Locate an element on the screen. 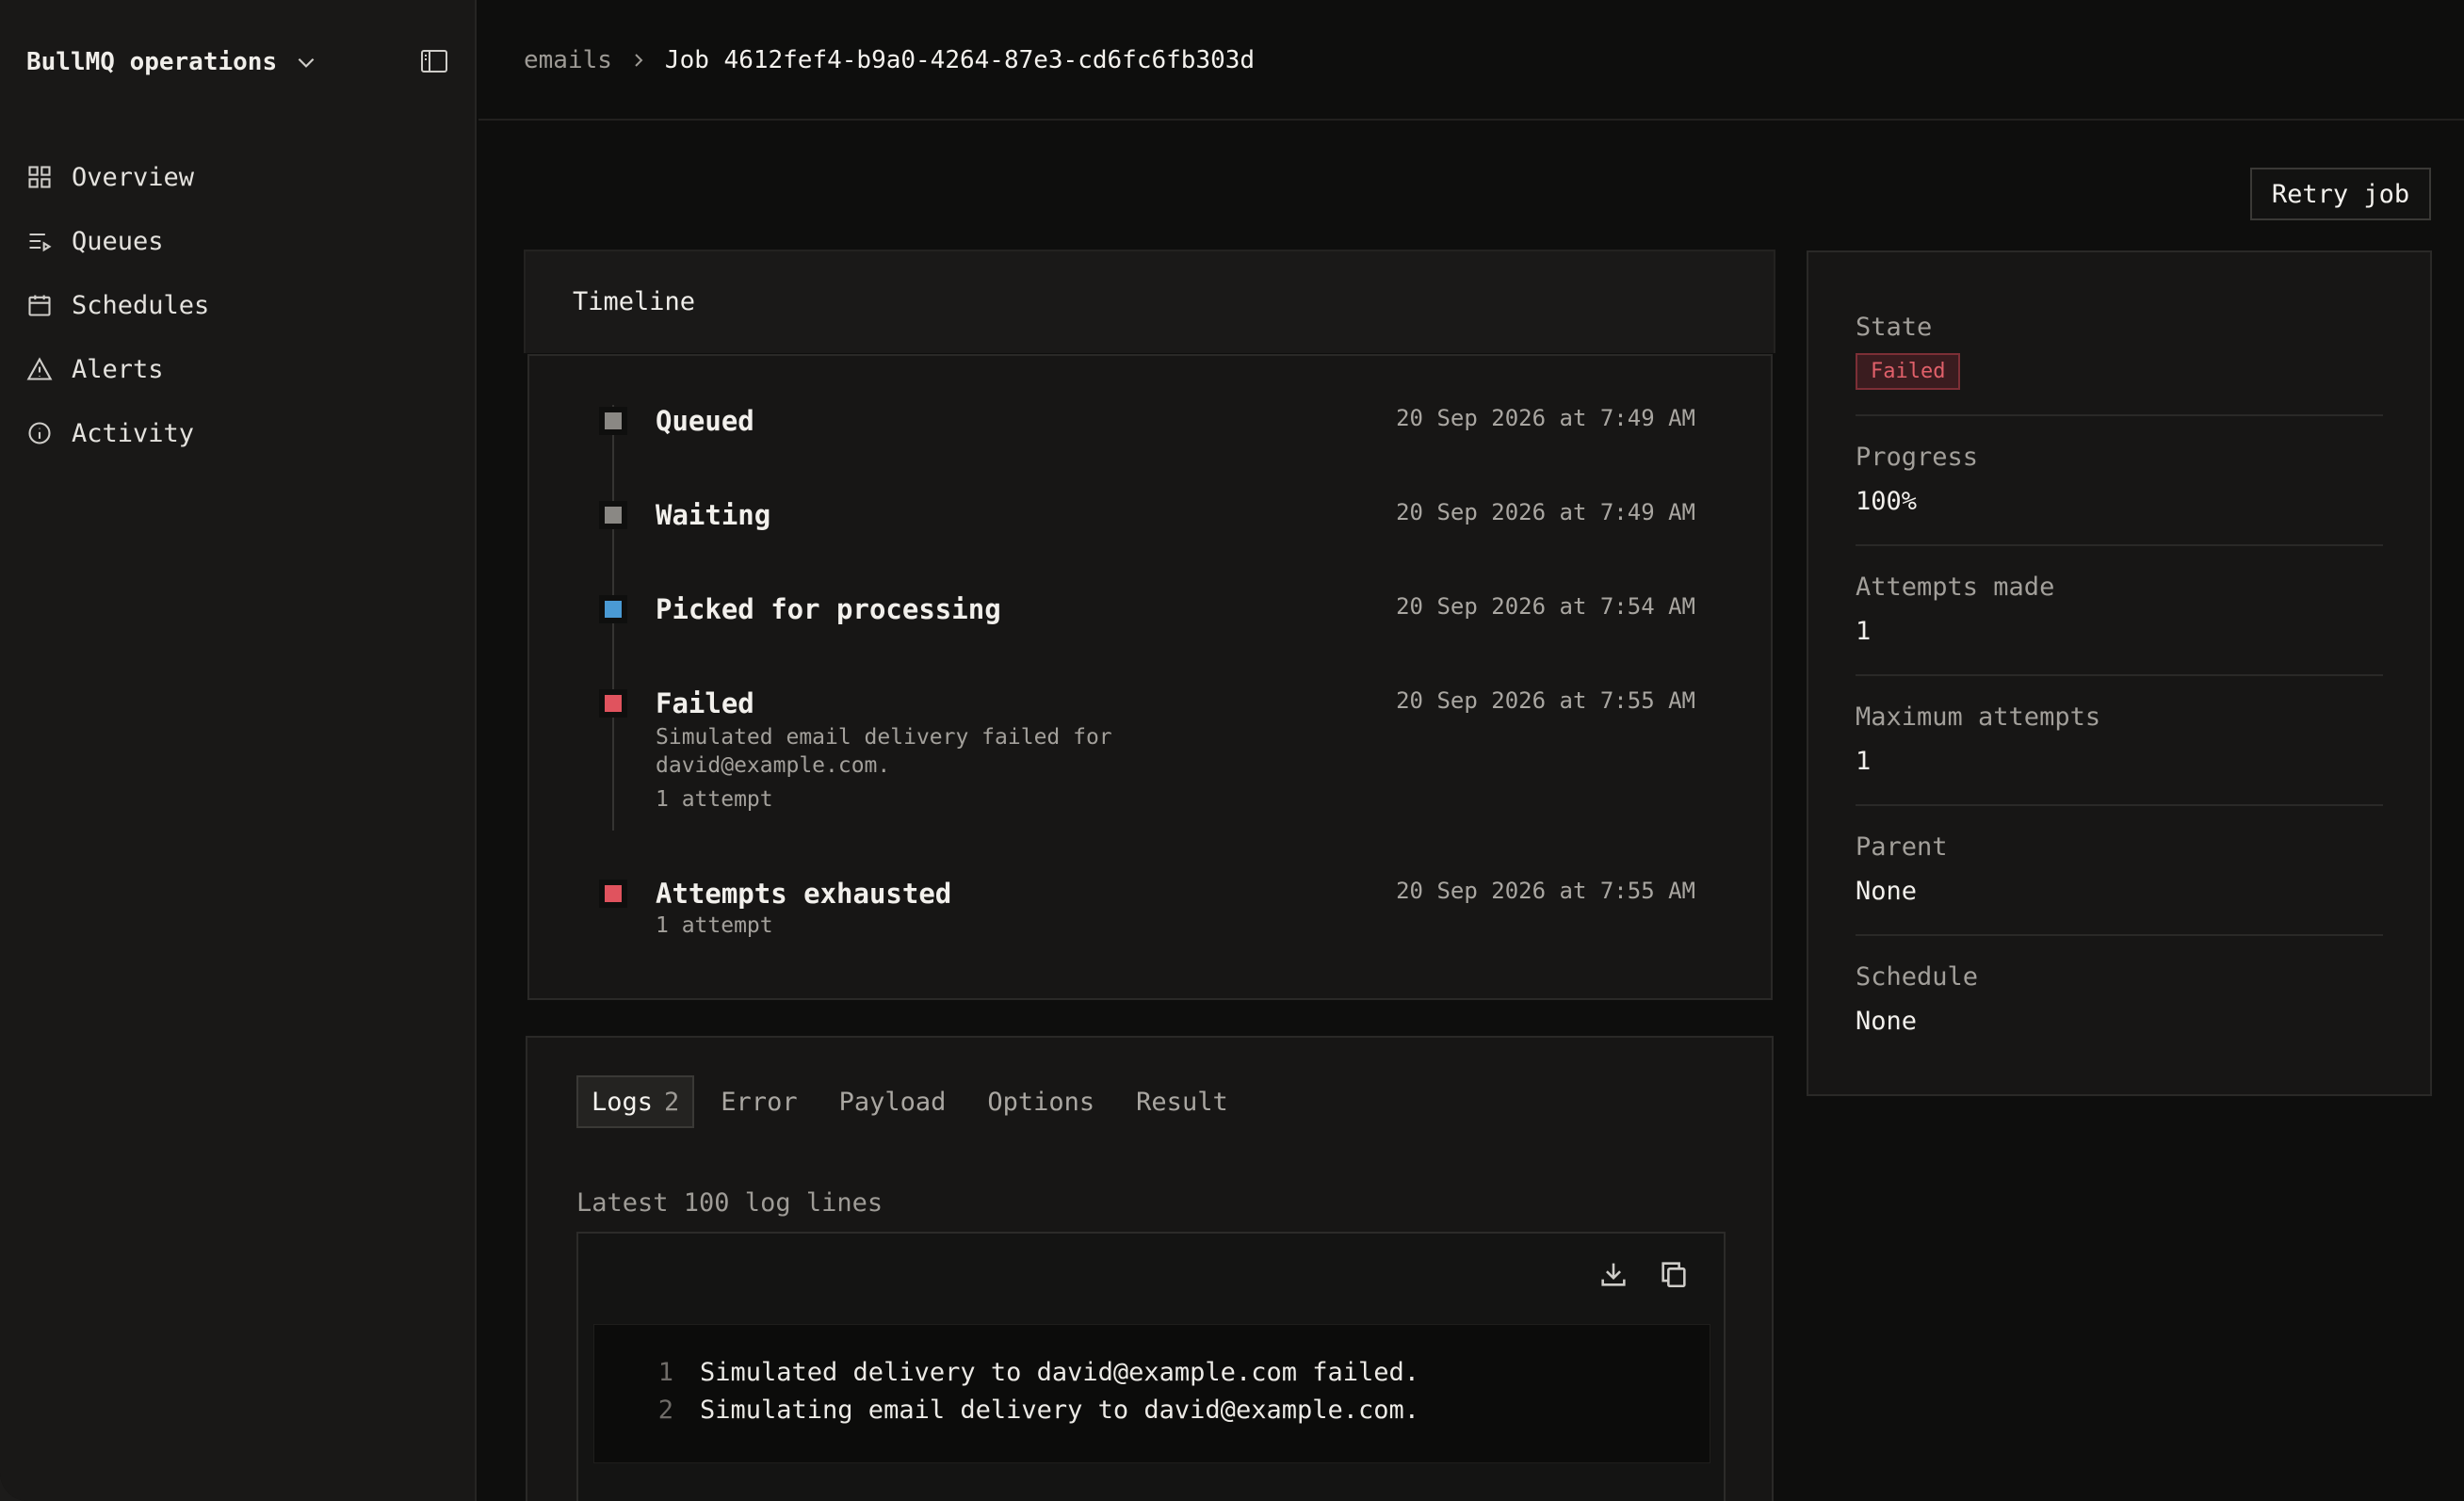 The image size is (2464, 1501). tab-error: Error is located at coordinates (758, 1101).